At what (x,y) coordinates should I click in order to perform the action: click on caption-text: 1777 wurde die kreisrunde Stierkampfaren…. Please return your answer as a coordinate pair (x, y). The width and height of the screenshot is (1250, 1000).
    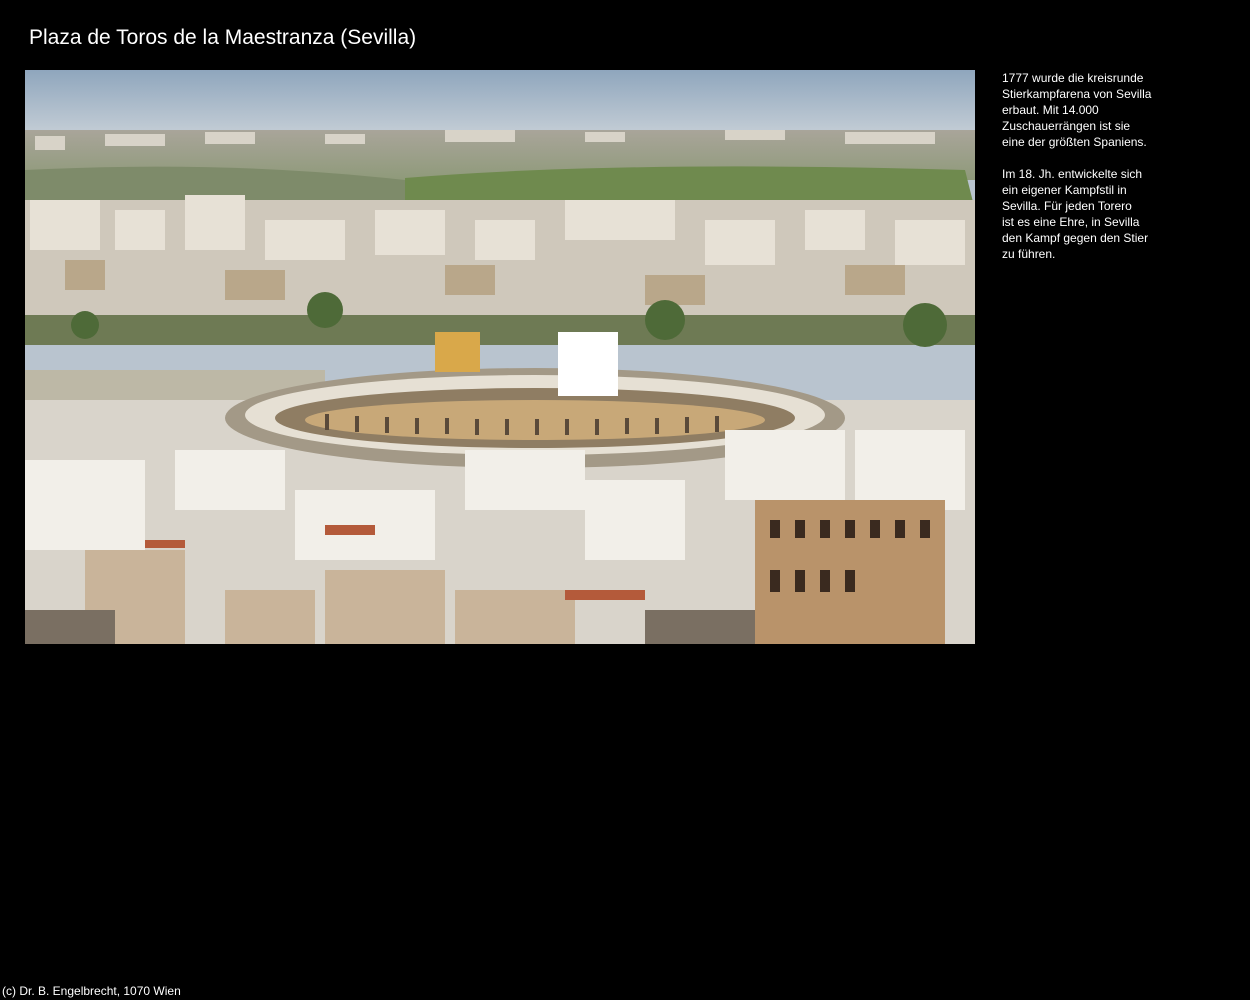
    Looking at the image, I should click on (1082, 174).